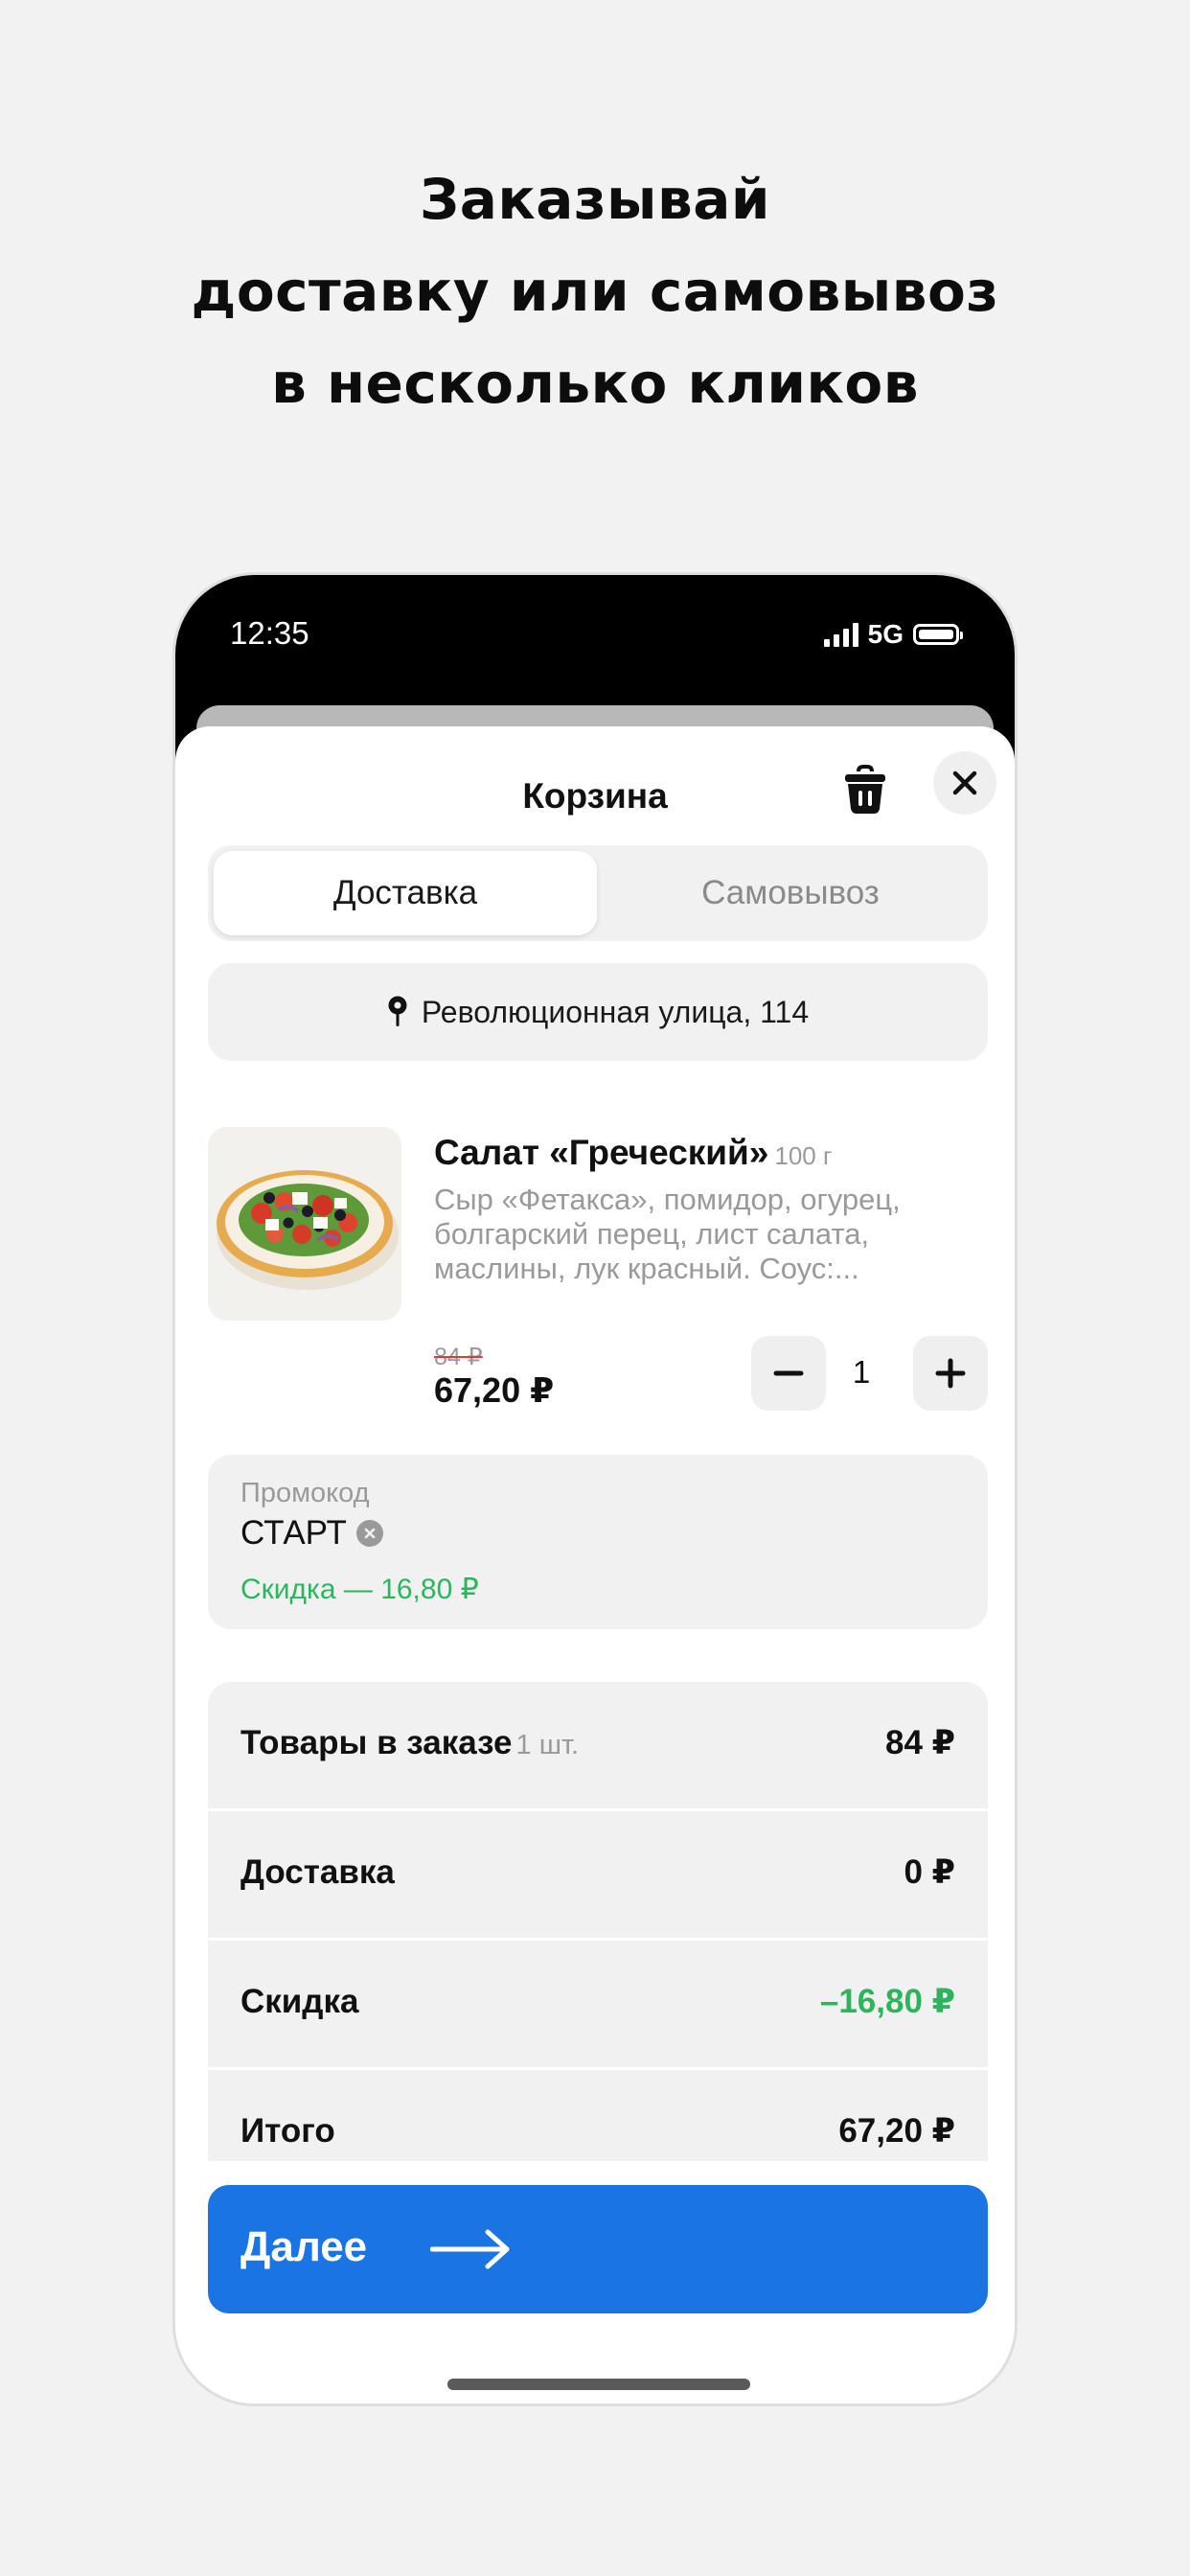 Image resolution: width=1190 pixels, height=2576 pixels. What do you see at coordinates (377, 1742) in the screenshot?
I see `summary-items-label: Товары в заказе` at bounding box center [377, 1742].